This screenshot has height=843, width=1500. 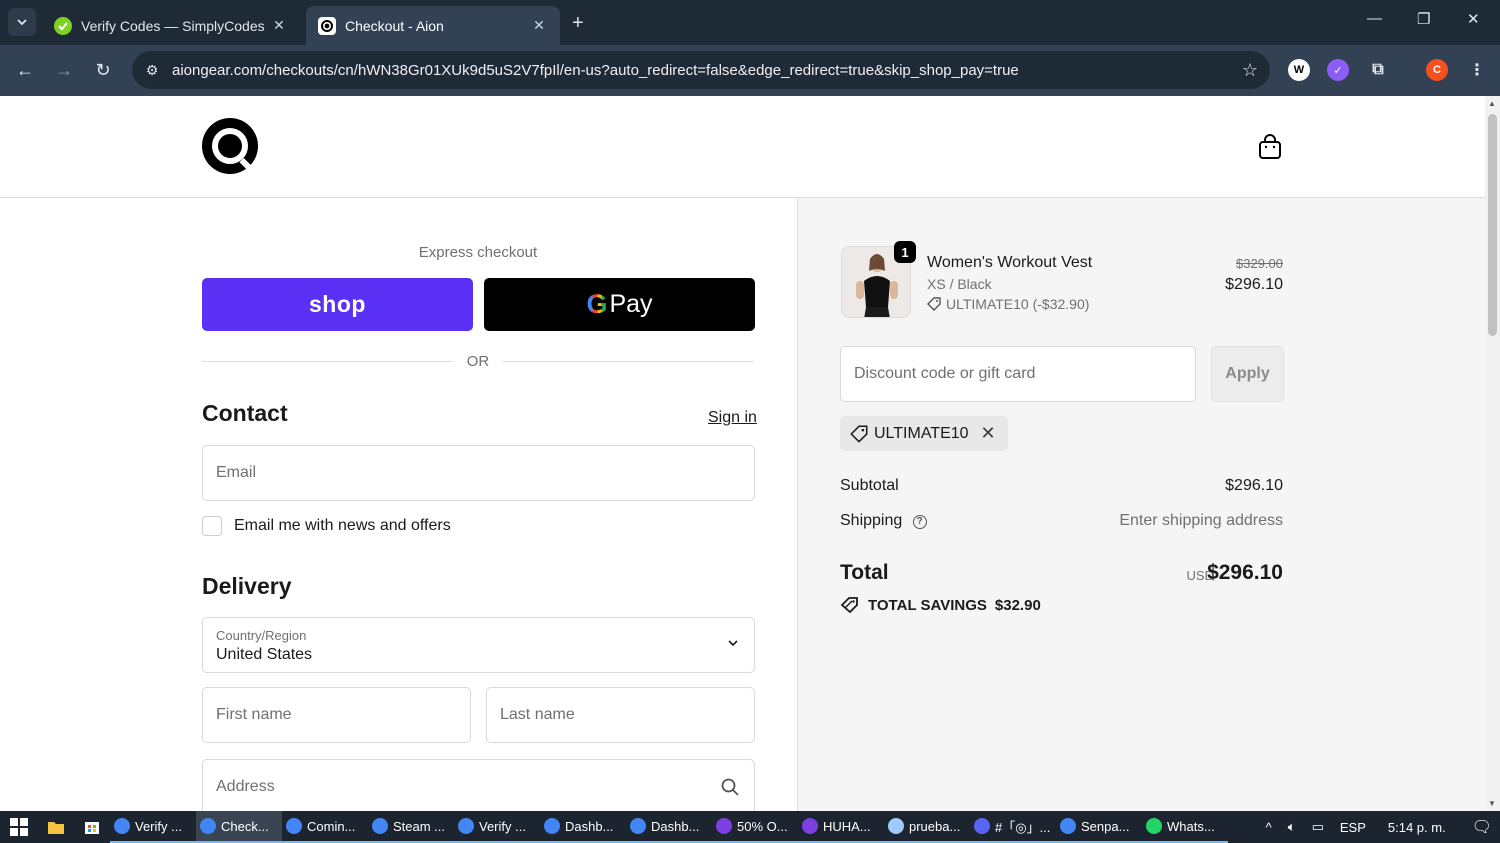 I want to click on google-pay-button: G Pay, so click(x=619, y=304).